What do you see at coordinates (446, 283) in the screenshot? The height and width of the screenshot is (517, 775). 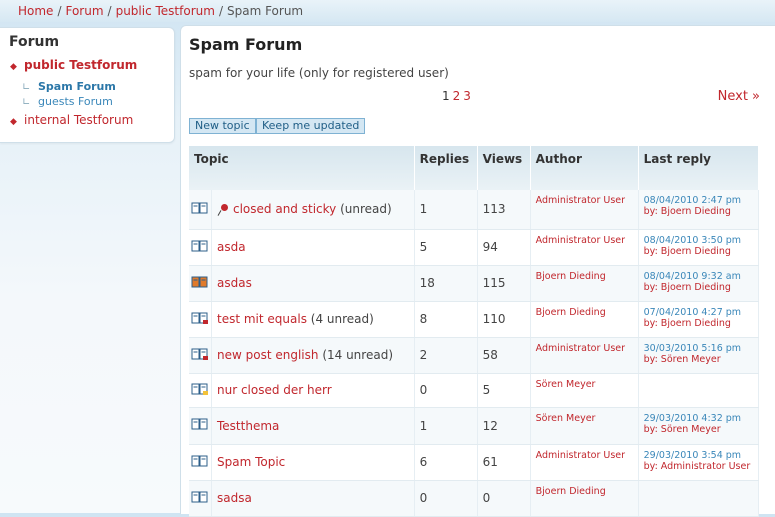 I see `replies-cell: 18` at bounding box center [446, 283].